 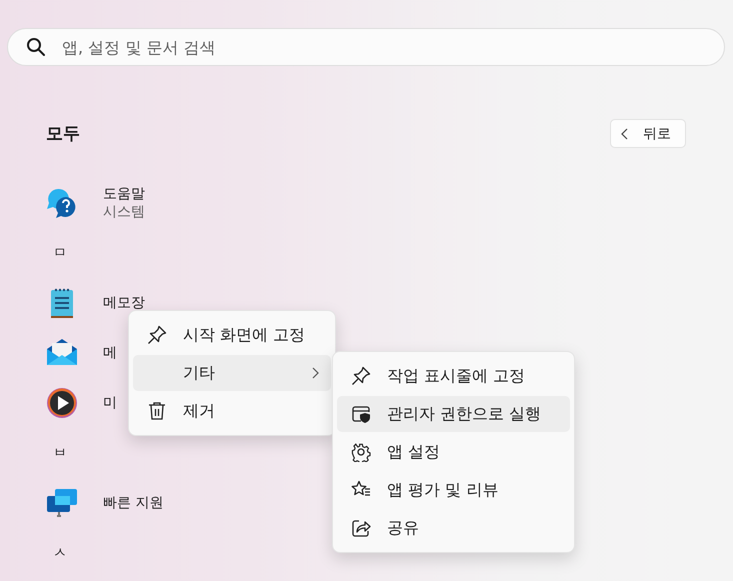 I want to click on chevron-left-icon, so click(x=625, y=134).